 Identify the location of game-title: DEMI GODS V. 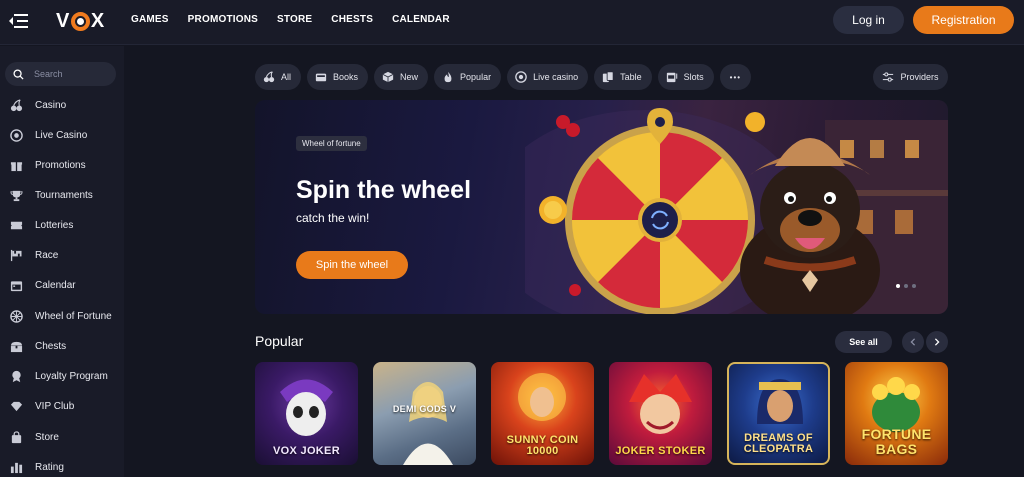
(424, 409).